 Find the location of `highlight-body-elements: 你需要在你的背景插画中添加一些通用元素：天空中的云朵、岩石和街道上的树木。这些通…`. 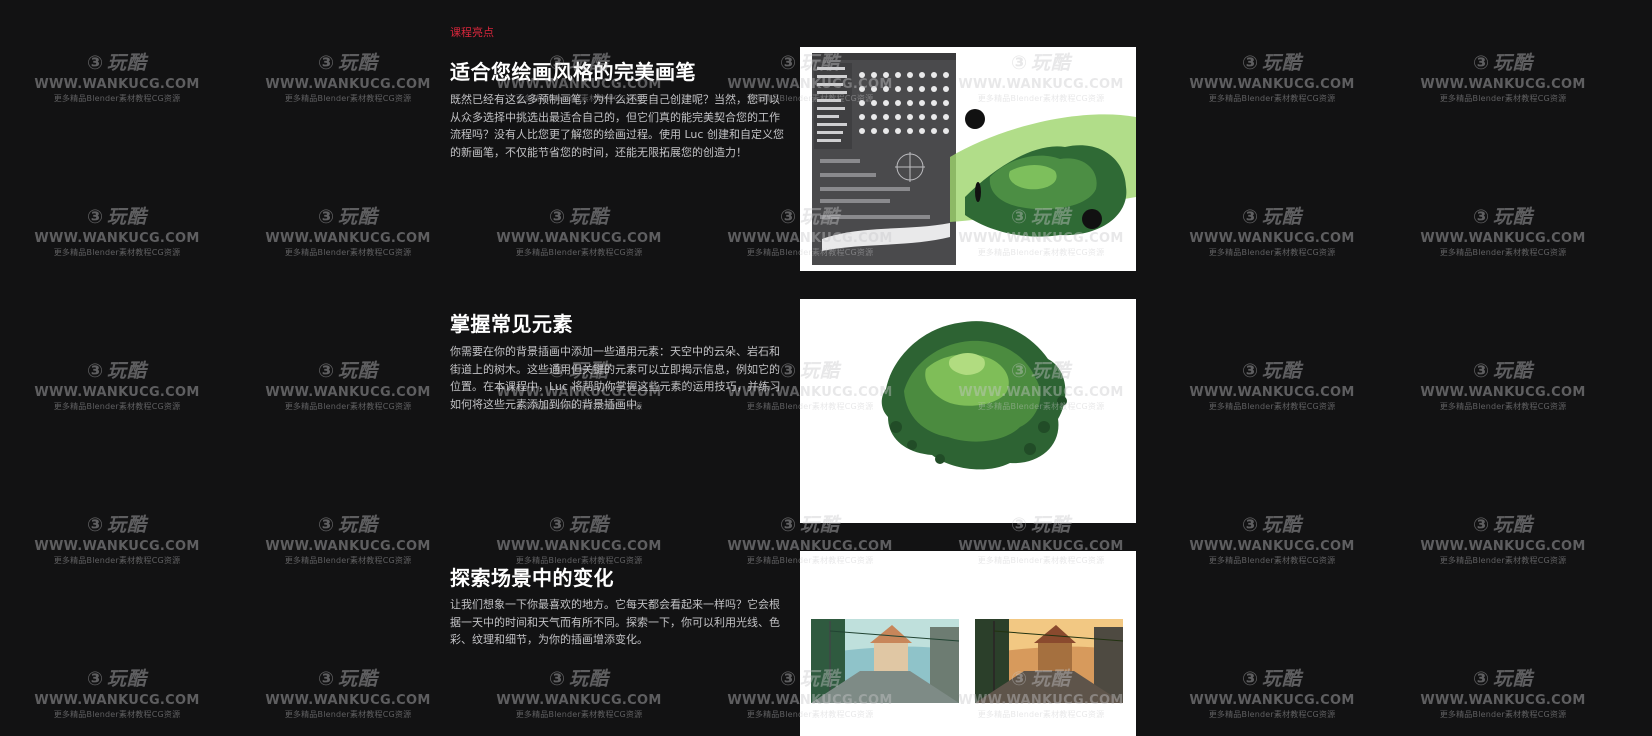

highlight-body-elements: 你需要在你的背景插画中添加一些通用元素：天空中的云朵、岩石和街道上的树木。这些通… is located at coordinates (615, 378).